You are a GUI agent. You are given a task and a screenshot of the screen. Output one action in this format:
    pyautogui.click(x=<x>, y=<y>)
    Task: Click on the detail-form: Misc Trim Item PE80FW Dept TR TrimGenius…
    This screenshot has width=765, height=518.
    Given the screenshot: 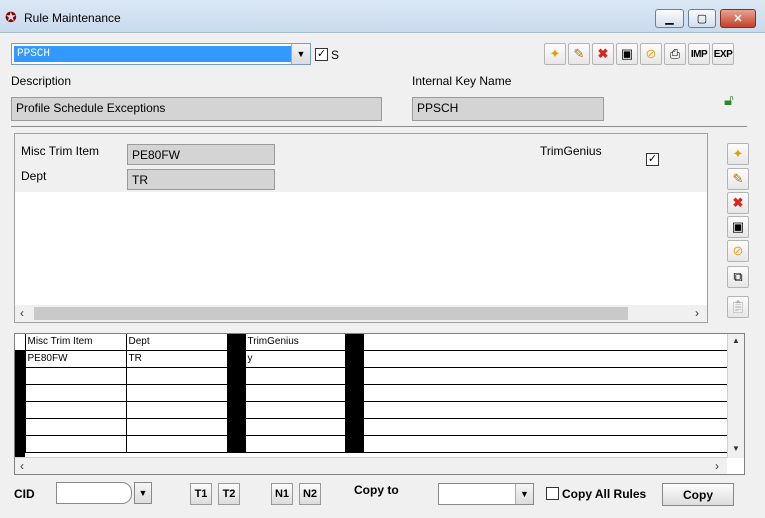 What is the action you would take?
    pyautogui.click(x=361, y=163)
    